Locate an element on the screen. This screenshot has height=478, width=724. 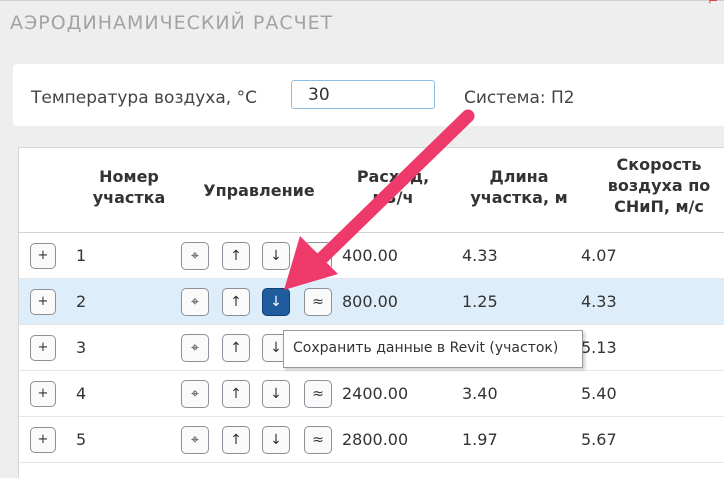
column-header-text: участка, м is located at coordinates (519, 197).